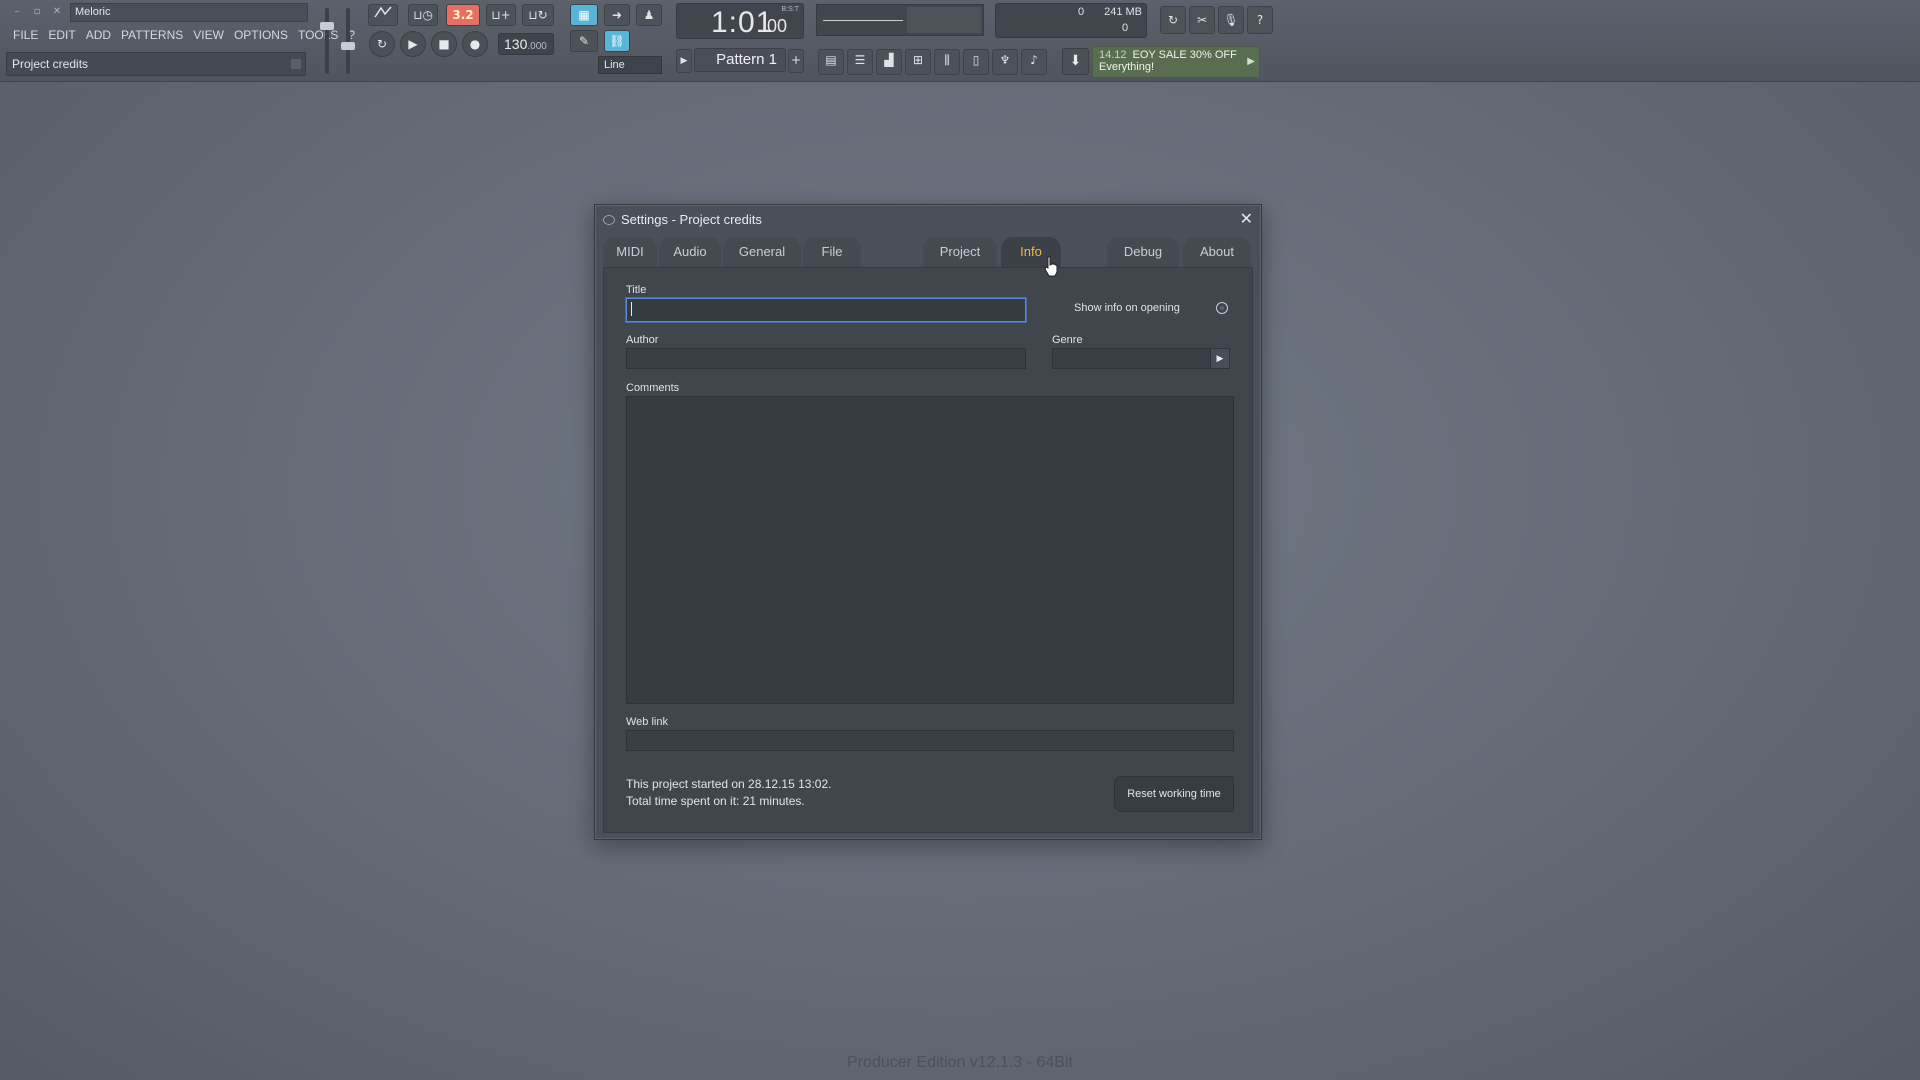 This screenshot has height=1080, width=1920. I want to click on news-number: 14.12, so click(1113, 55).